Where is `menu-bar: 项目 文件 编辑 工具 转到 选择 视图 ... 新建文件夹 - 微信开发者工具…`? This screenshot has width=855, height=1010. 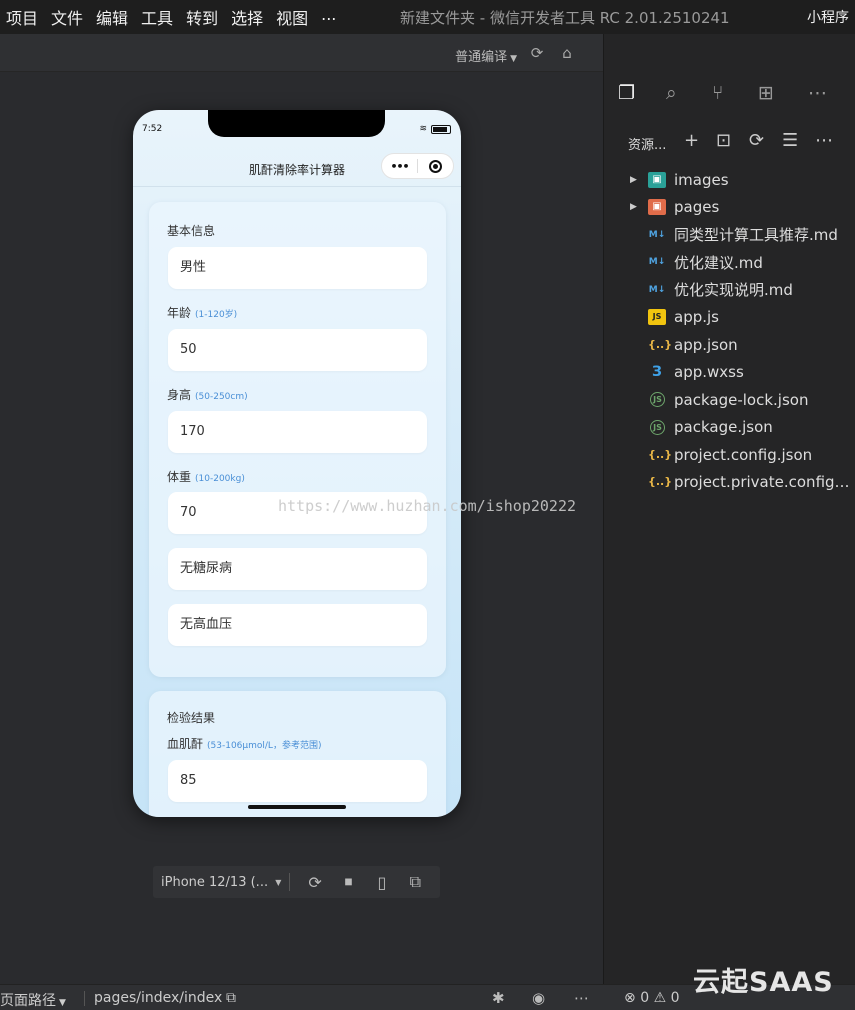 menu-bar: 项目 文件 编辑 工具 转到 选择 视图 ... 新建文件夹 - 微信开发者工具… is located at coordinates (427, 17).